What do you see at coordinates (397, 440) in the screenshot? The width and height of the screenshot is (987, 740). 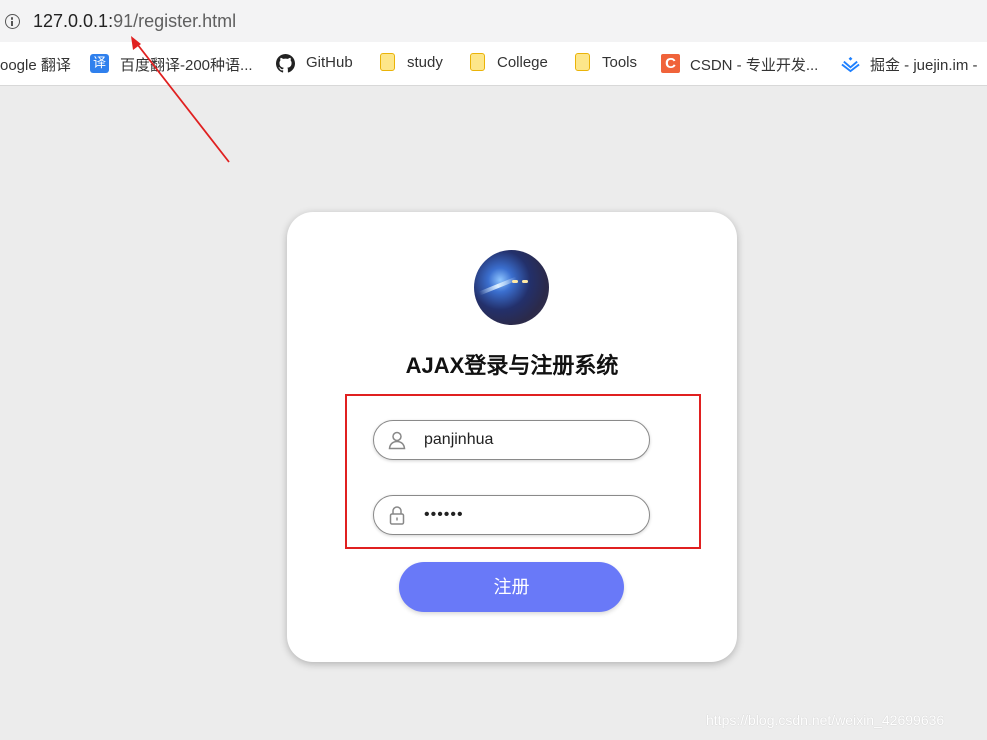 I see `user-icon` at bounding box center [397, 440].